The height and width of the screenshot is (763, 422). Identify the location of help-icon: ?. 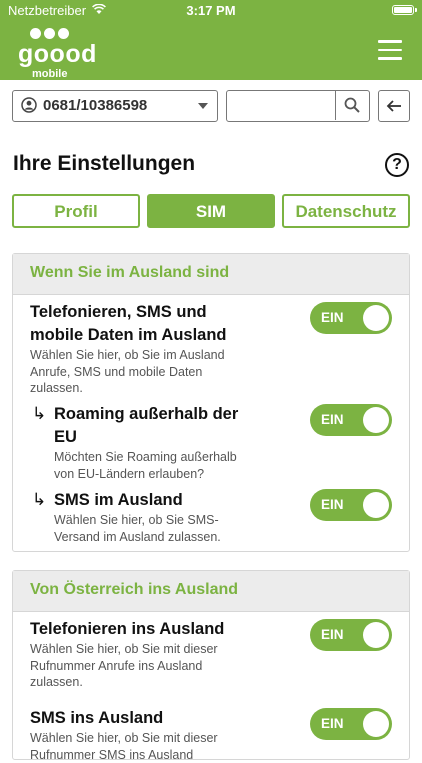
(397, 165).